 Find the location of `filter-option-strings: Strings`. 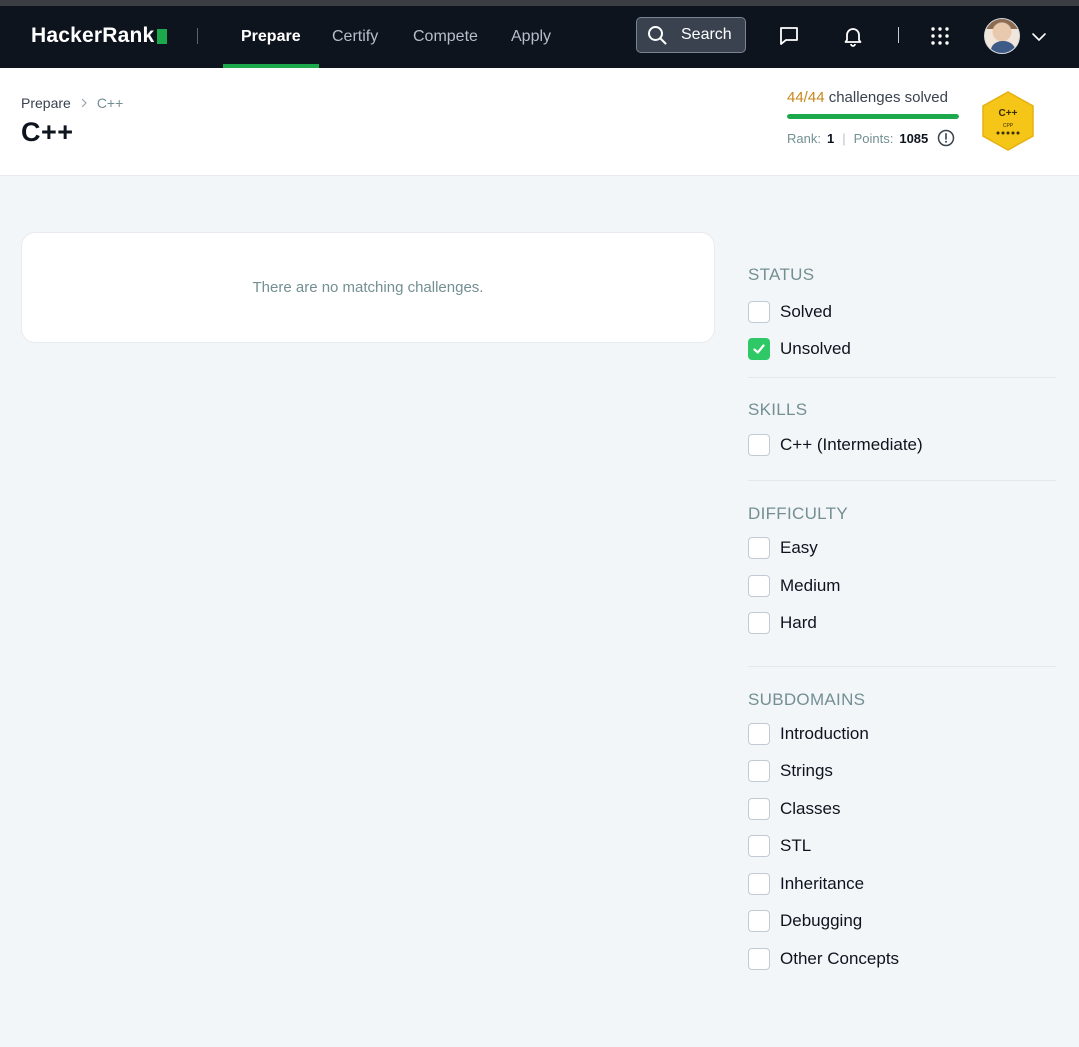

filter-option-strings: Strings is located at coordinates (902, 772).